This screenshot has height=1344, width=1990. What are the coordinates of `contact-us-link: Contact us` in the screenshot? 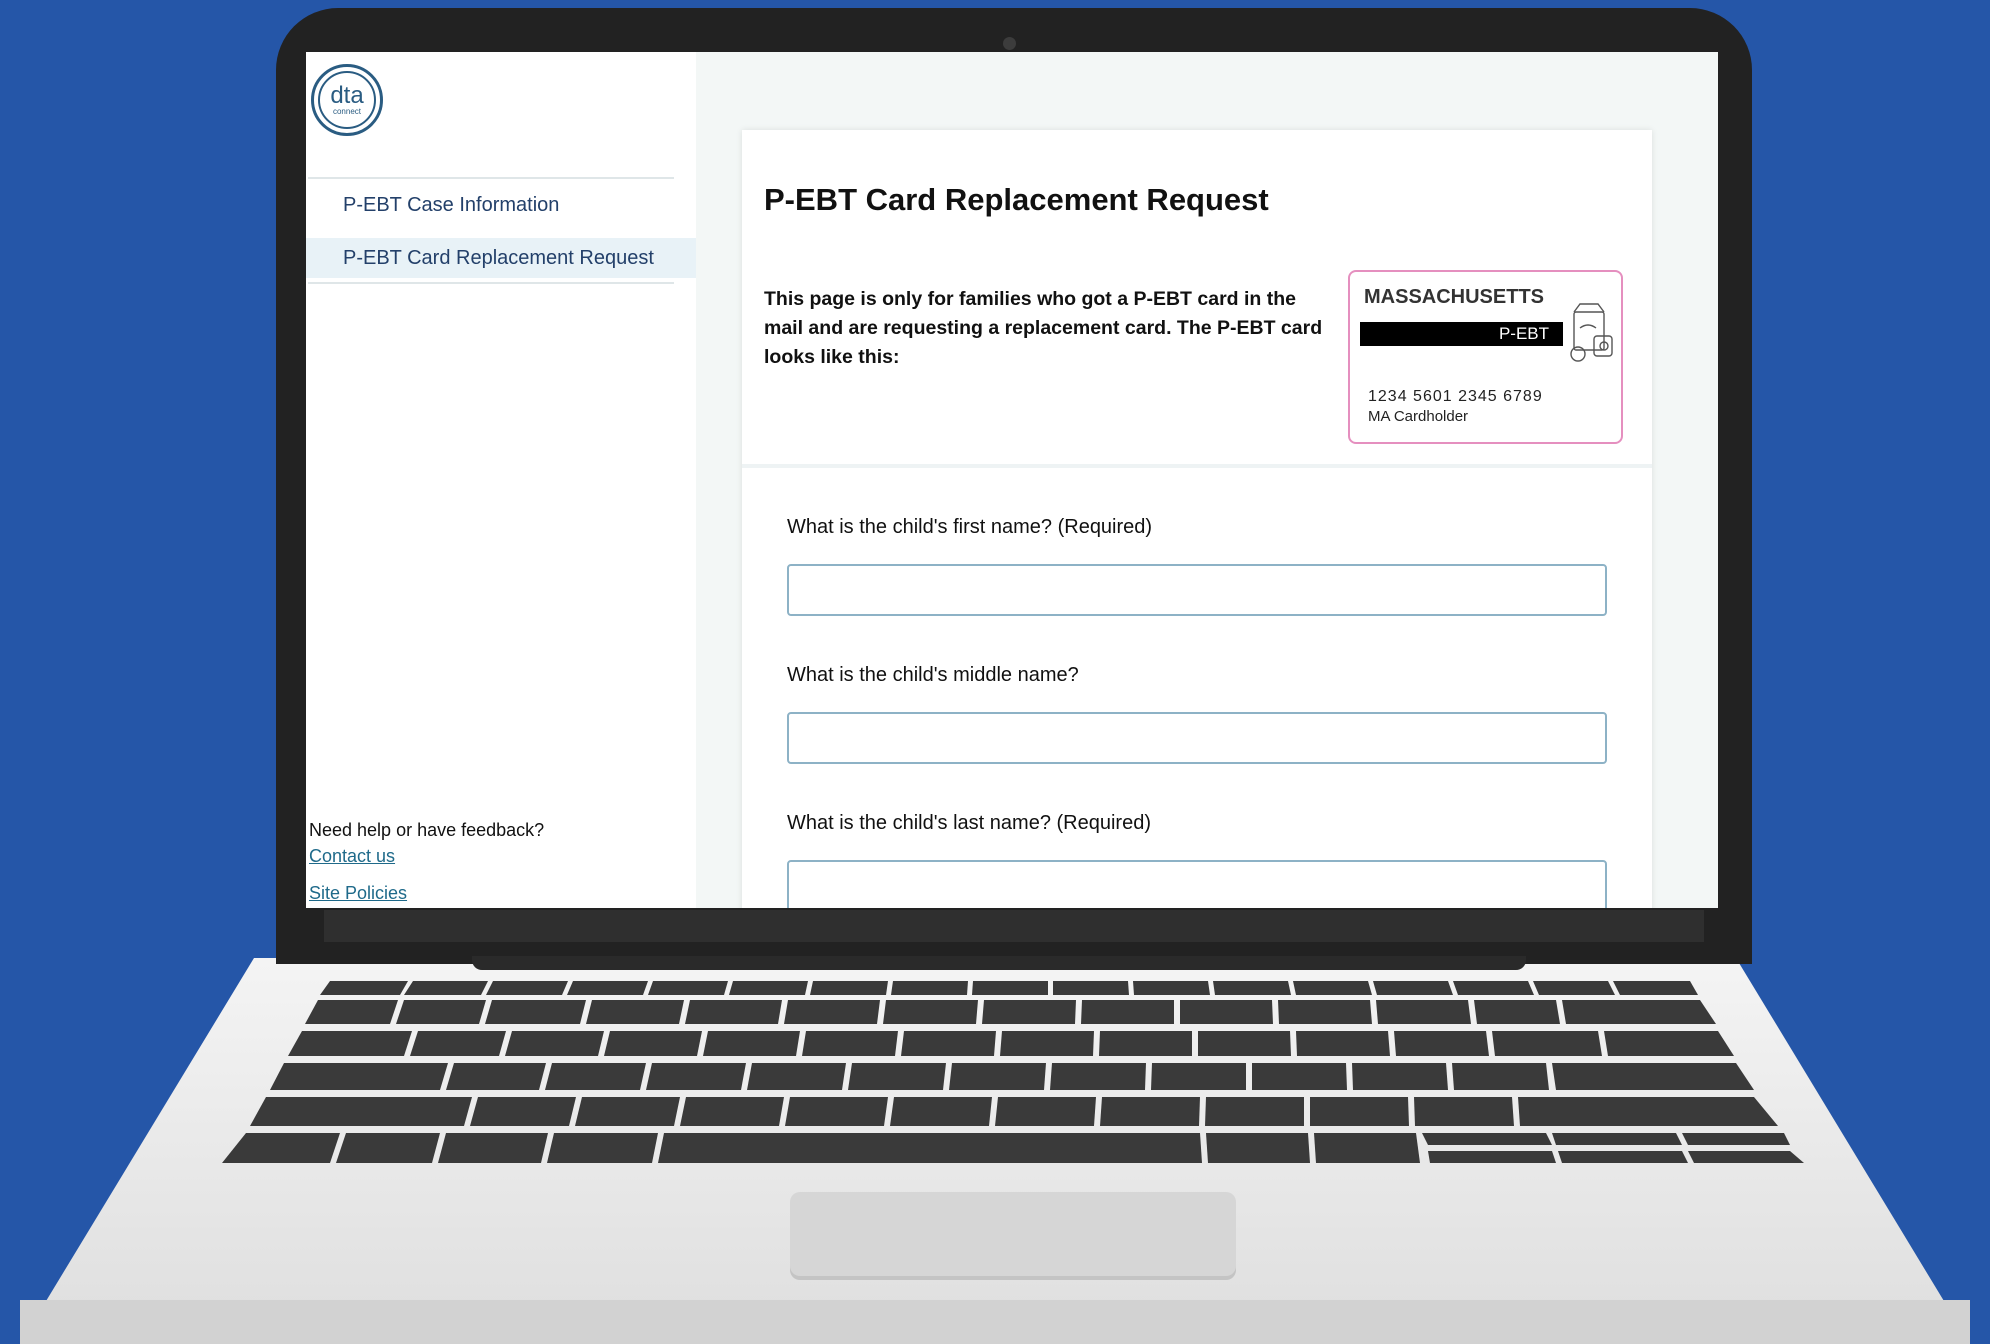 It's located at (352, 856).